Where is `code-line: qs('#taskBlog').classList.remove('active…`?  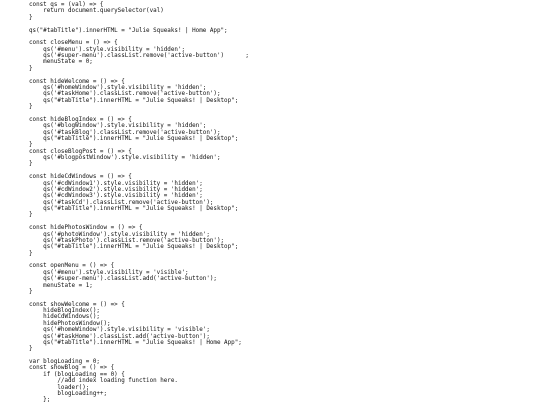
code-line: qs('#taskBlog').classList.remove('active… is located at coordinates (125, 132).